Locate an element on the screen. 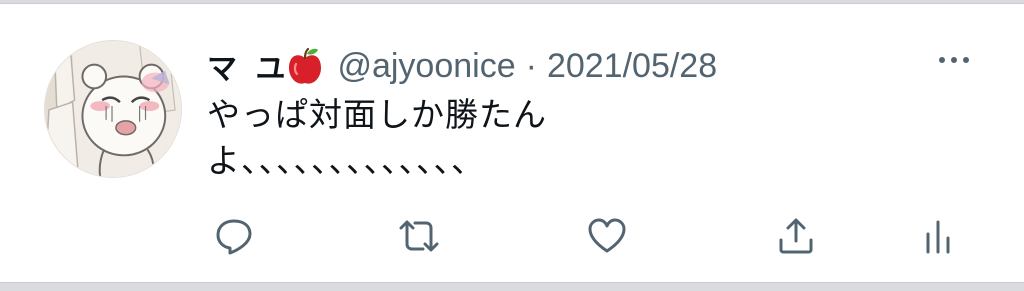 This screenshot has width=1024, height=291. tweet-header: マ ユ @ajyoonice · 2021/05/28 is located at coordinates (462, 66).